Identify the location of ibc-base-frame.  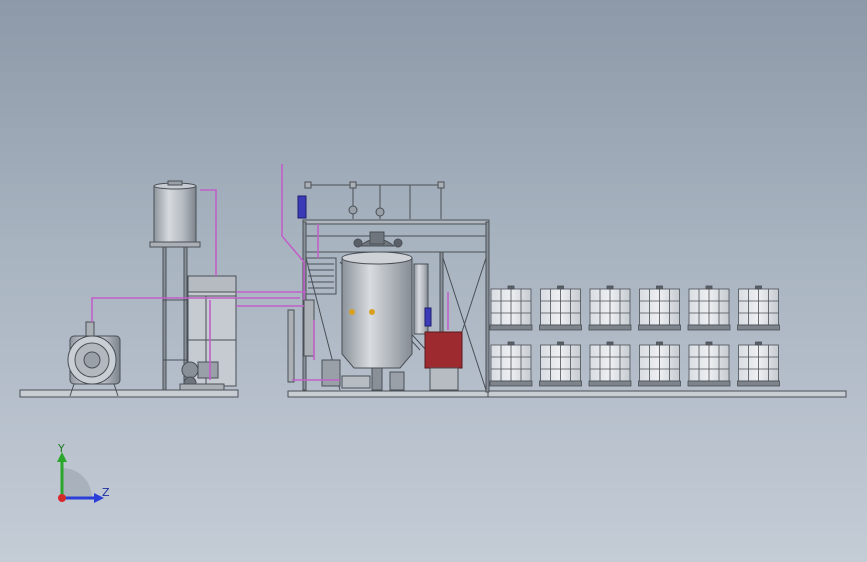
(667, 394).